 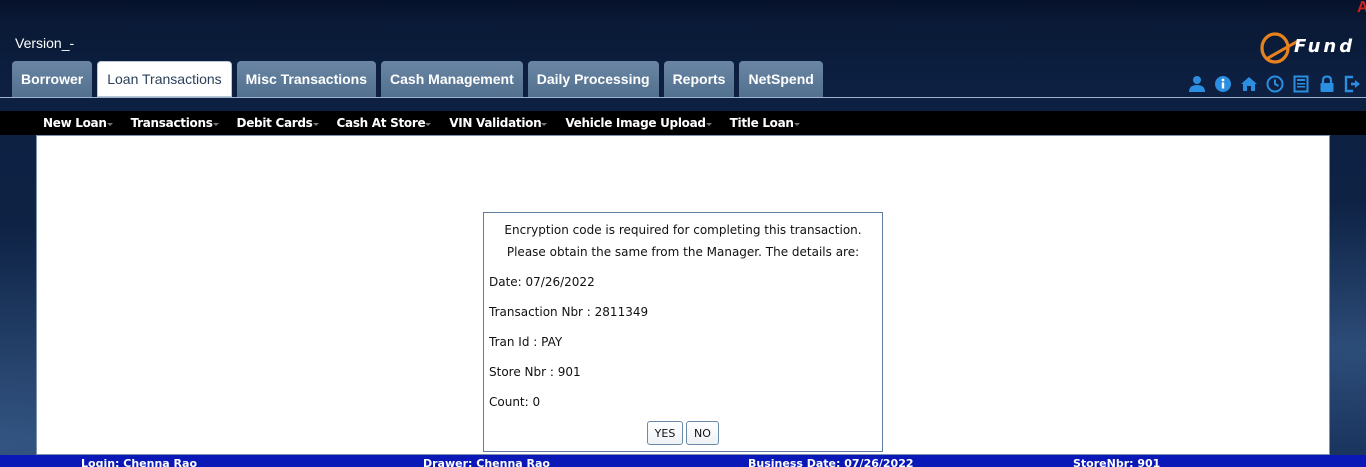 I want to click on dialog-store-nbr: Store Nbr : 901, so click(x=535, y=372).